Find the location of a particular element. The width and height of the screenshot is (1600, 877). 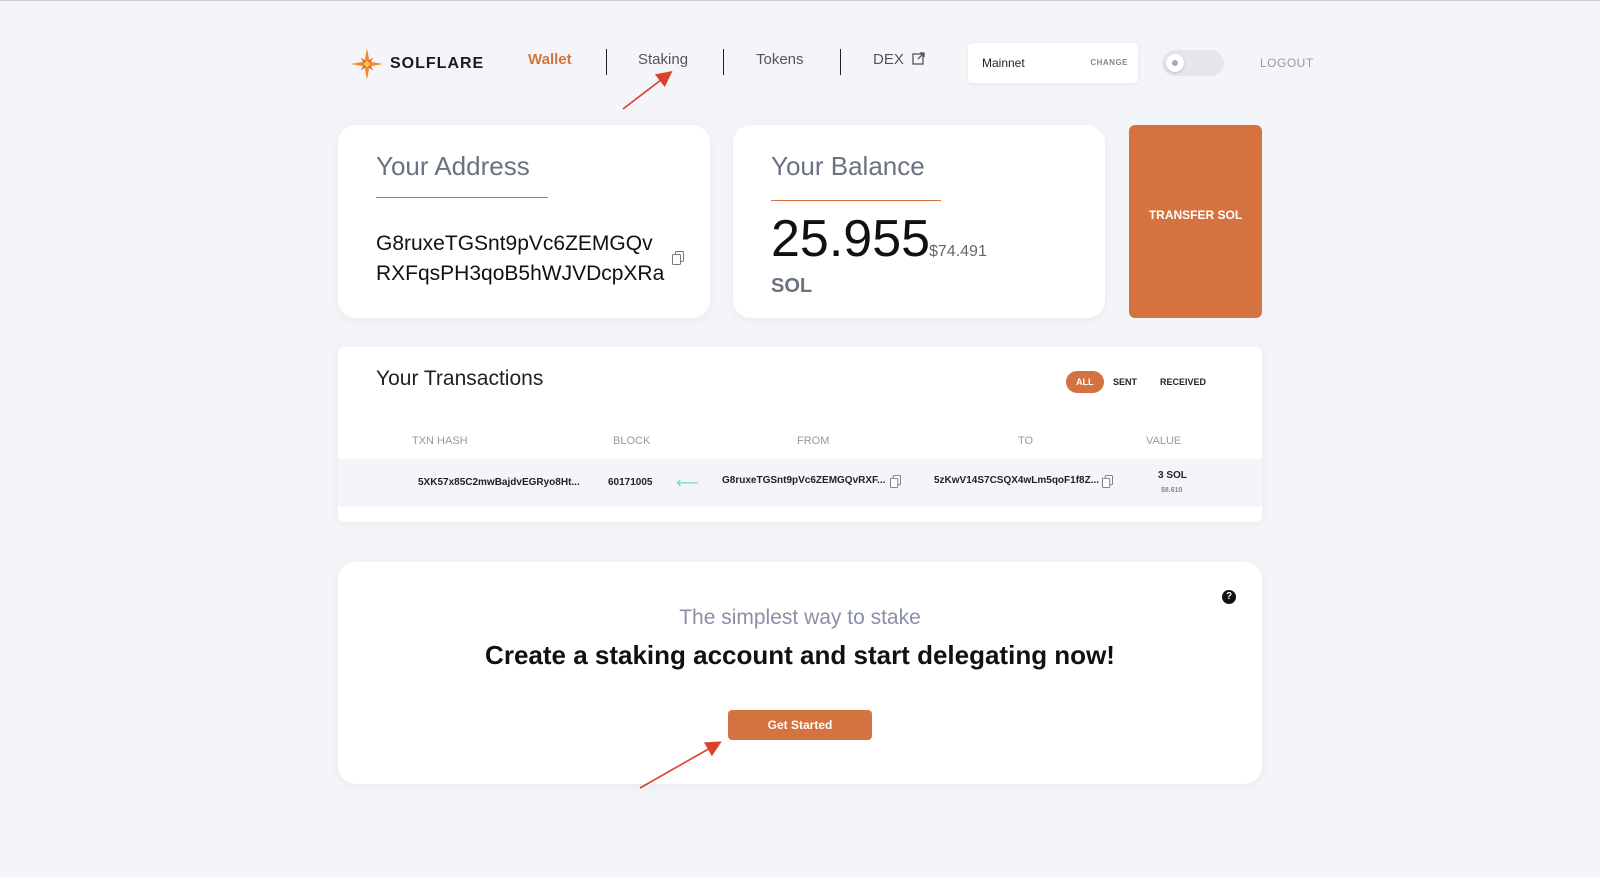

brand-name: SOLFLARE is located at coordinates (437, 63).